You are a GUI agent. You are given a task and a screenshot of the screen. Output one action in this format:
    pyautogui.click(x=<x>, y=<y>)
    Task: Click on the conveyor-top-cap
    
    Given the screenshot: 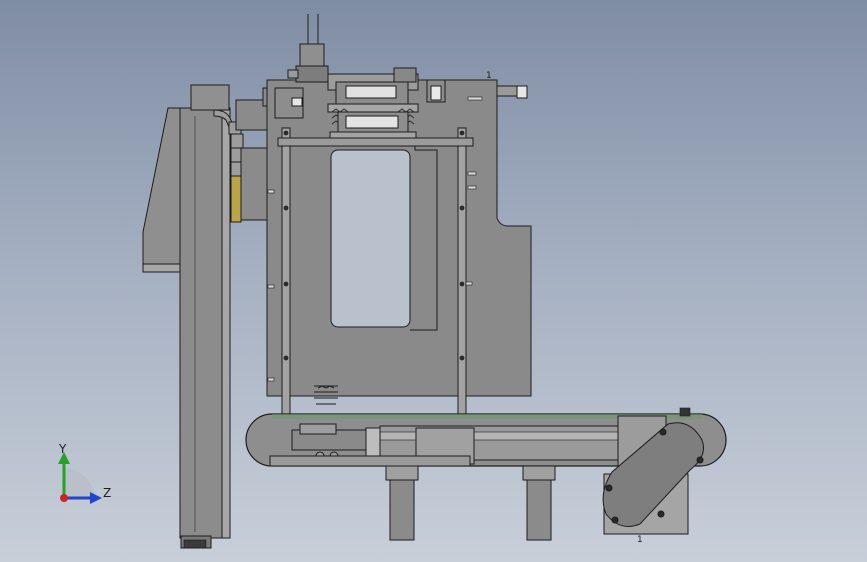 What is the action you would take?
    pyautogui.click(x=685, y=412)
    